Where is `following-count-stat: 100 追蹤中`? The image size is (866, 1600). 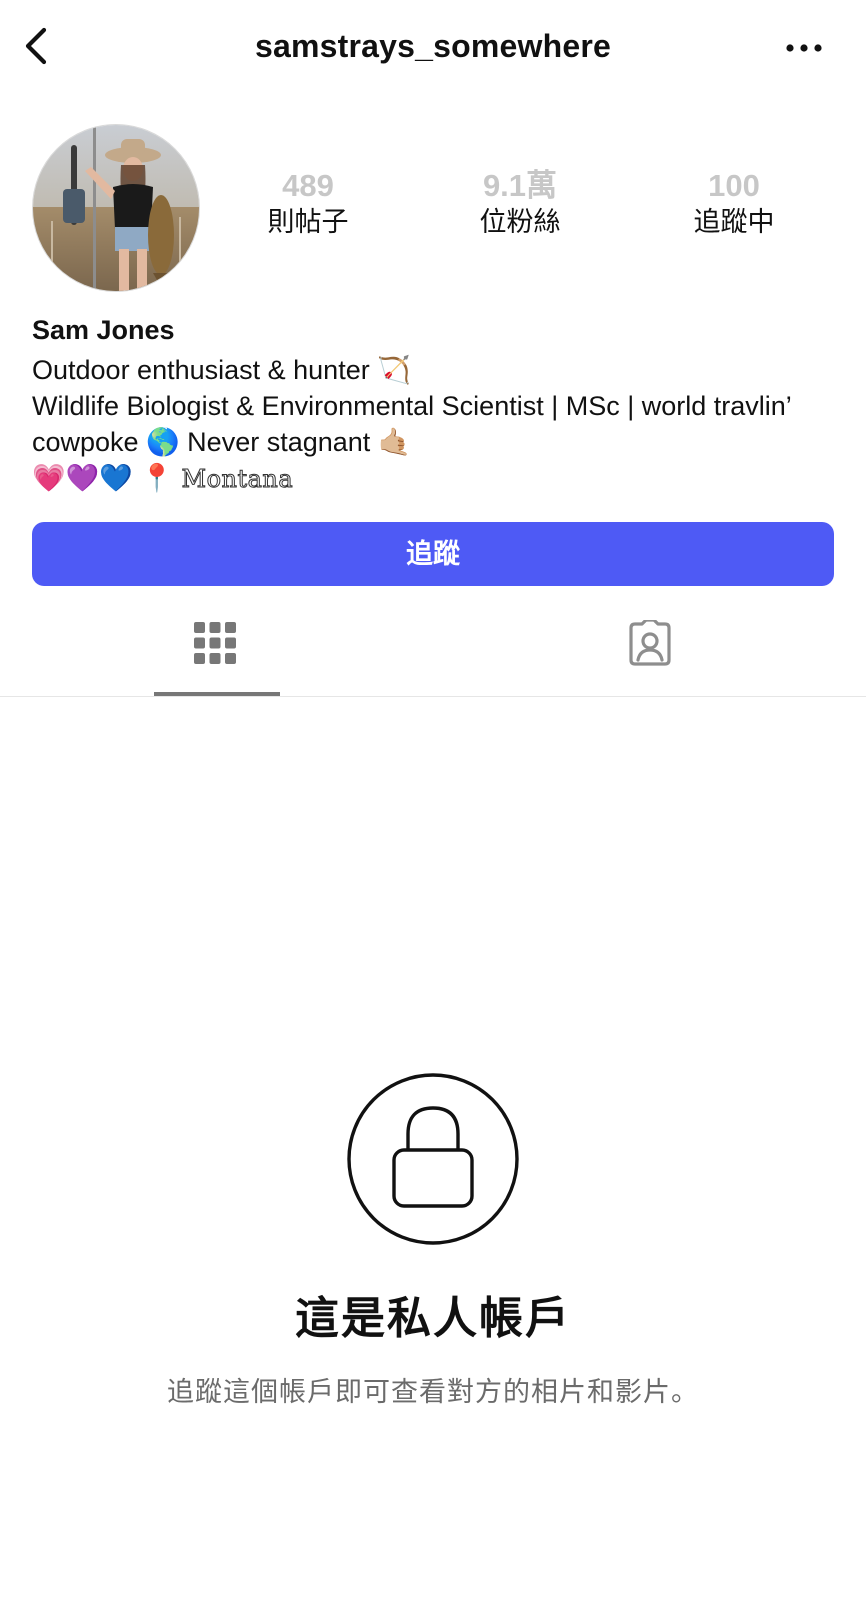 following-count-stat: 100 追蹤中 is located at coordinates (734, 204).